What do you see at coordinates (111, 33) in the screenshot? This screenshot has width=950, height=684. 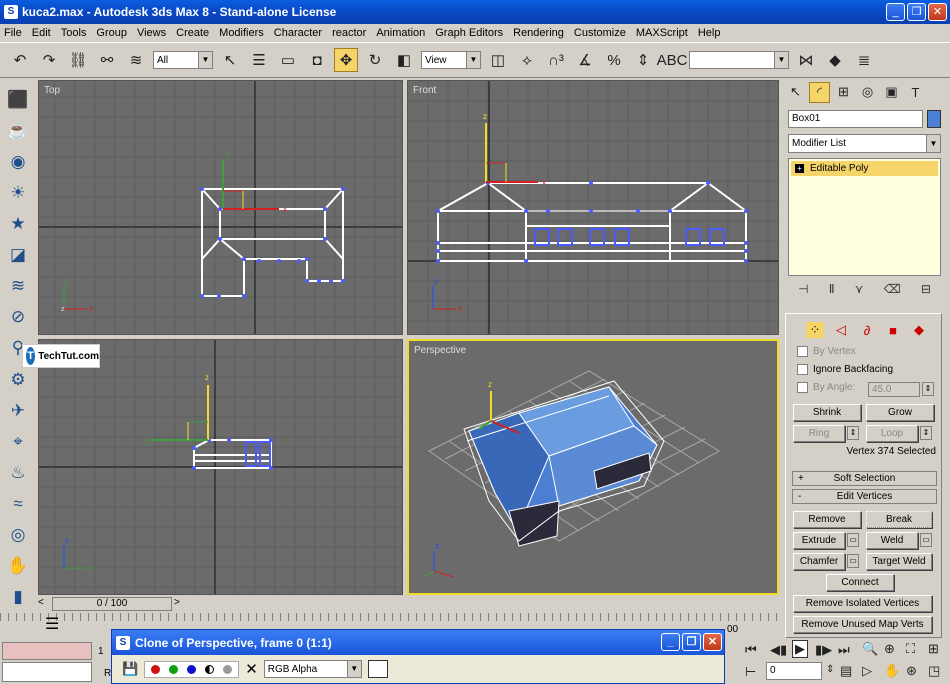 I see `menu-group: Group` at bounding box center [111, 33].